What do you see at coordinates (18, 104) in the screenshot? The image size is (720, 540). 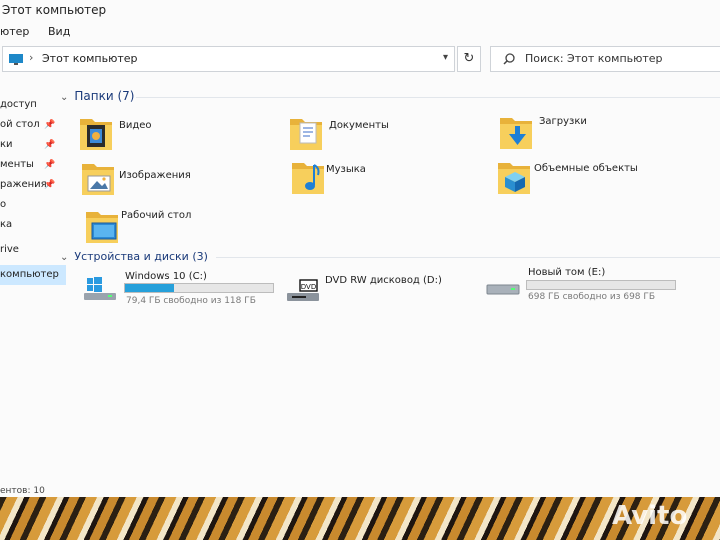 I see `sidebar-item-label: доступ` at bounding box center [18, 104].